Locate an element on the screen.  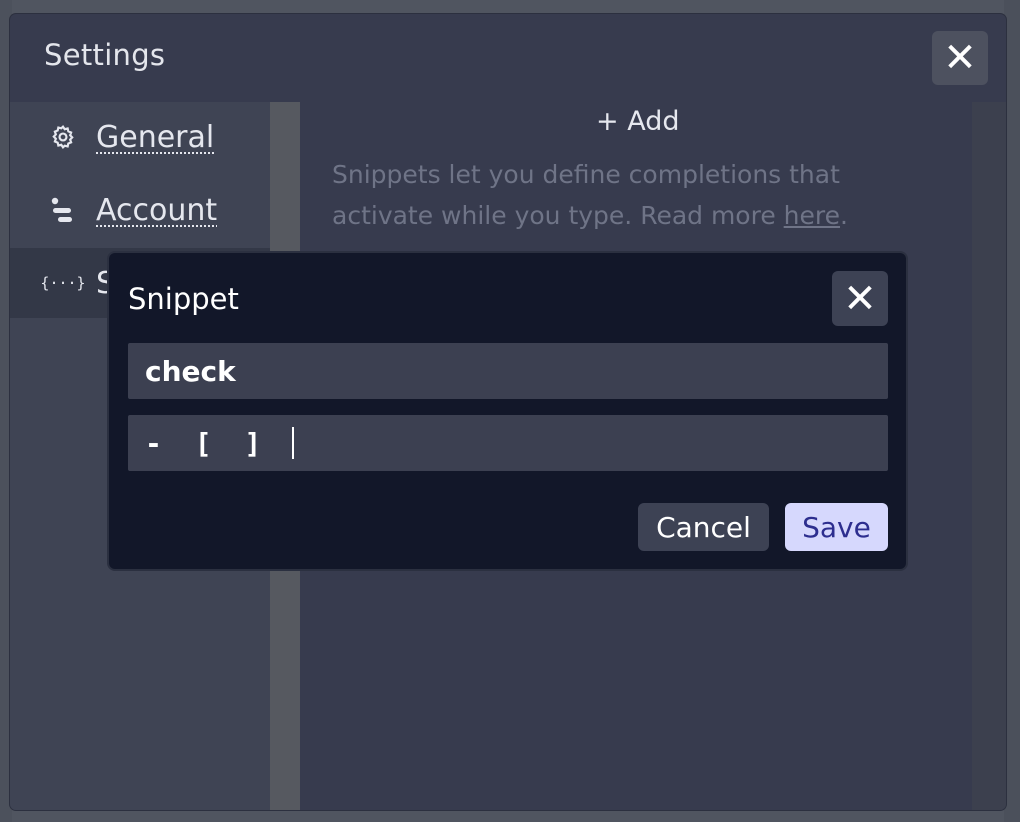
cancel-button: Cancel is located at coordinates (703, 527).